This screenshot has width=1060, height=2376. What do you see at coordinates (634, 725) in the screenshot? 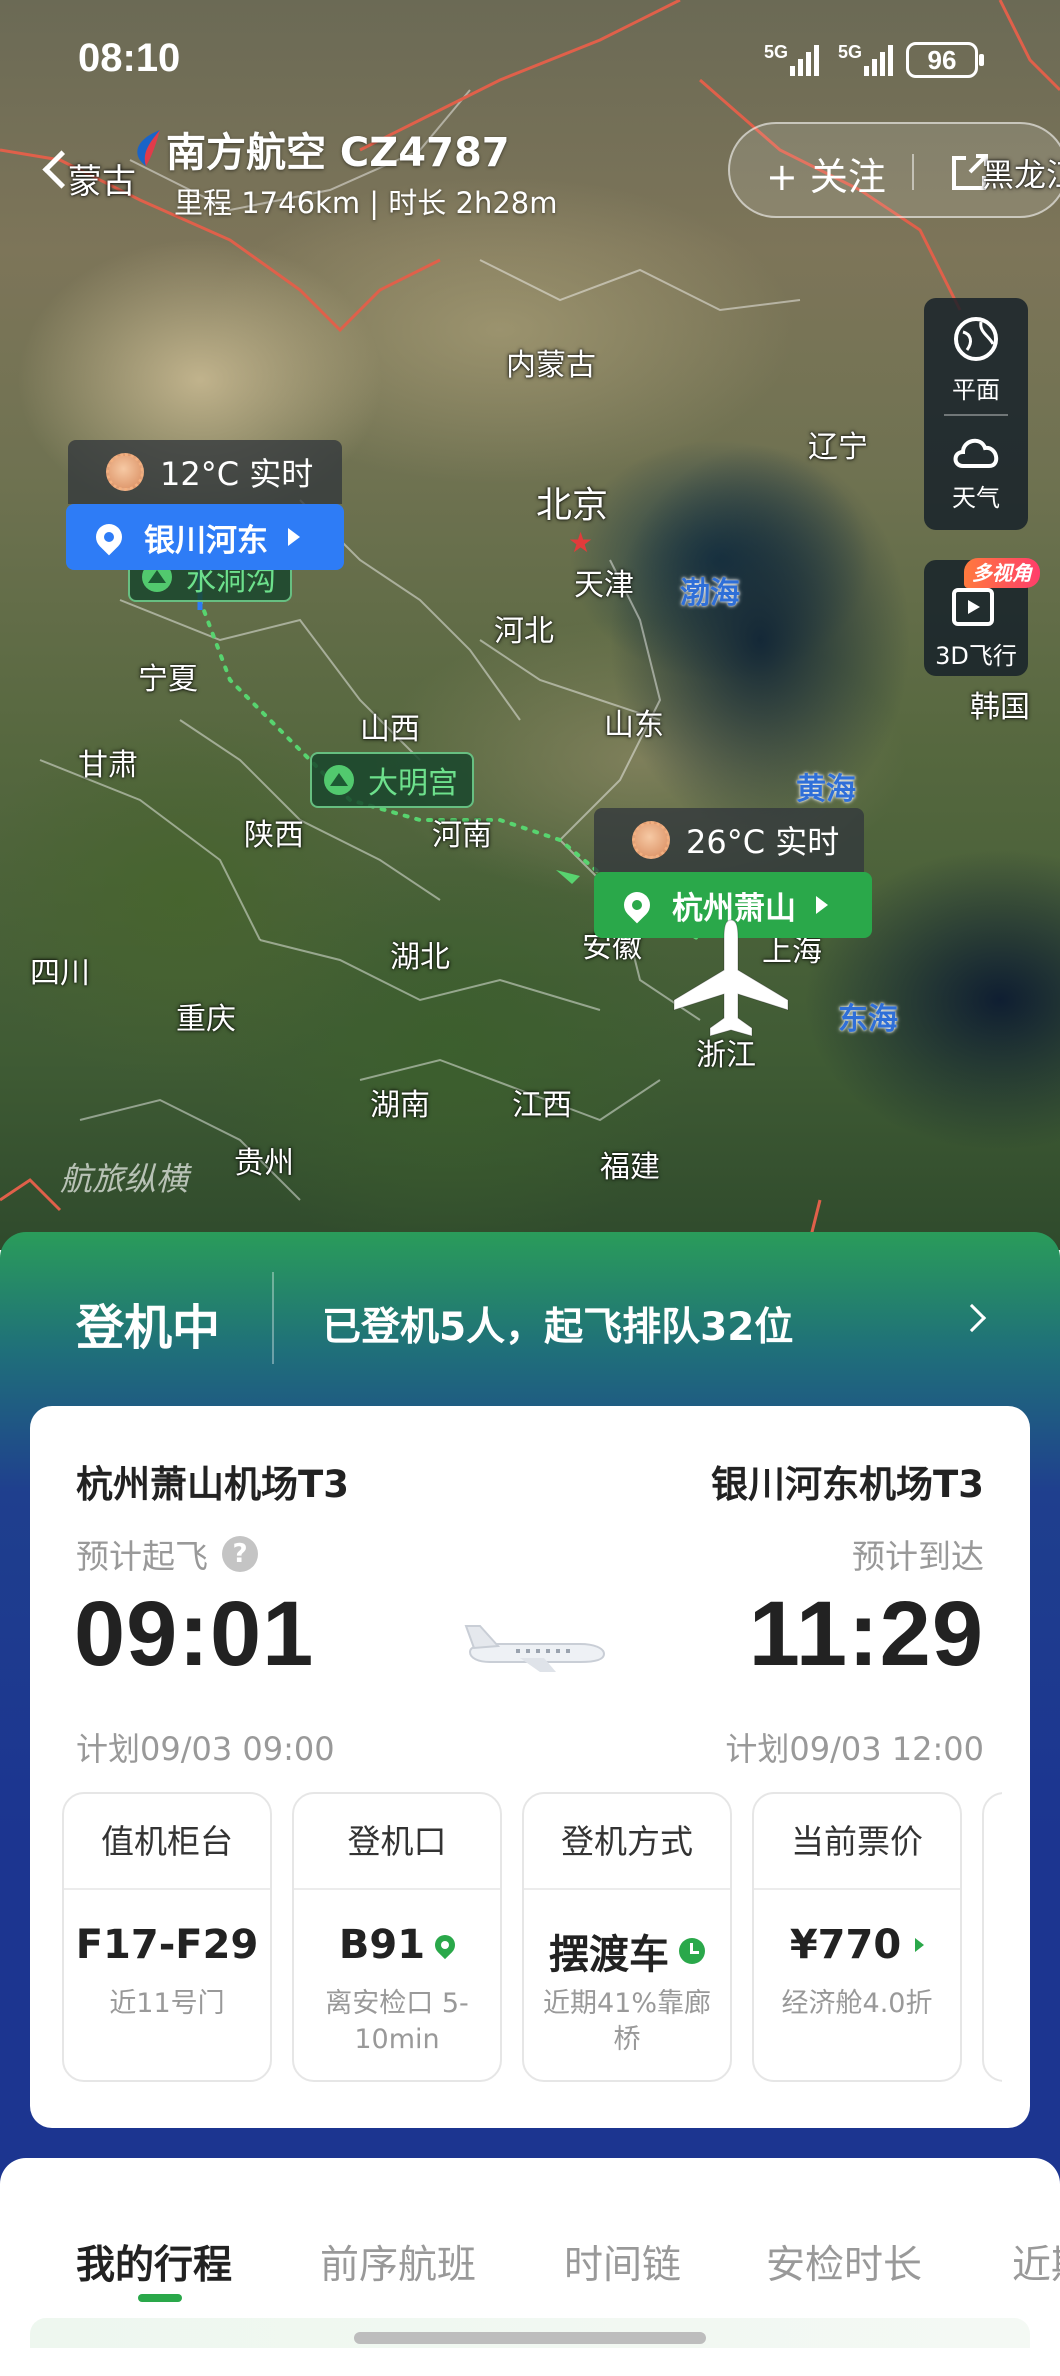
I see `map-label-region: 山东` at bounding box center [634, 725].